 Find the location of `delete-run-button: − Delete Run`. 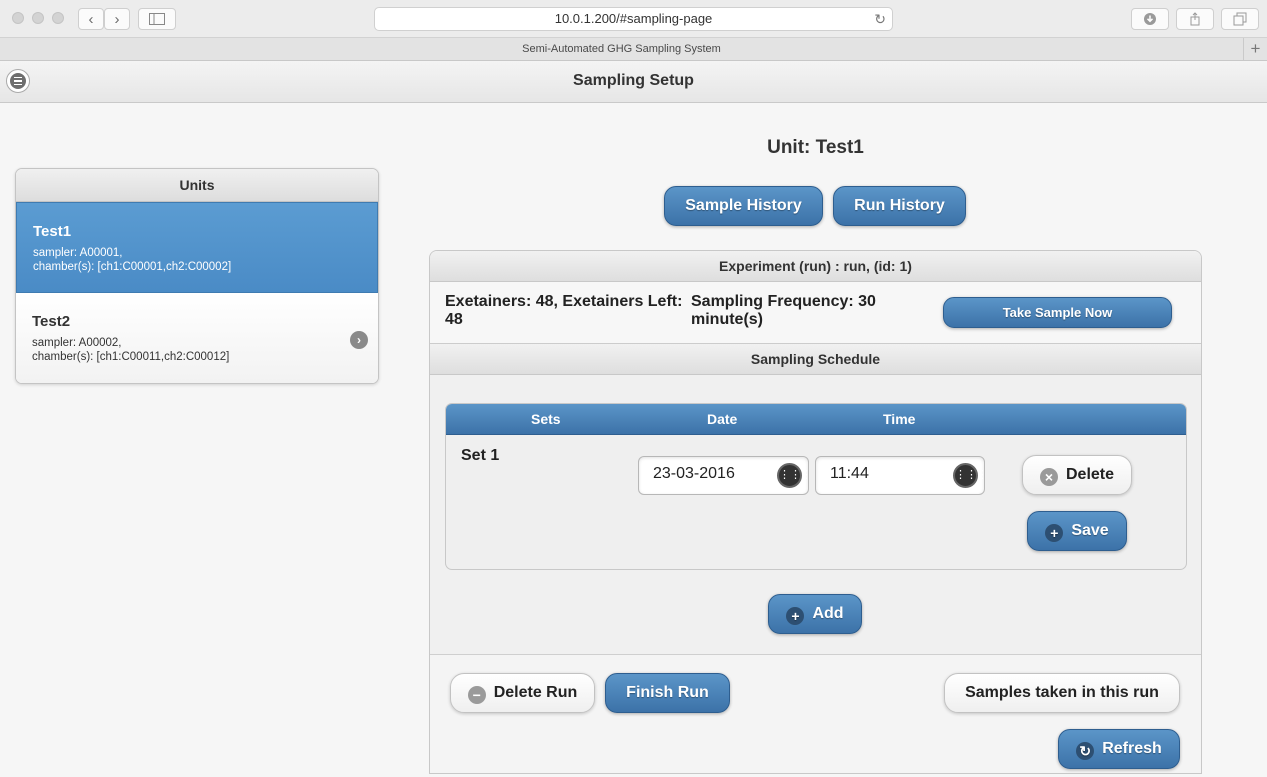

delete-run-button: − Delete Run is located at coordinates (522, 693).